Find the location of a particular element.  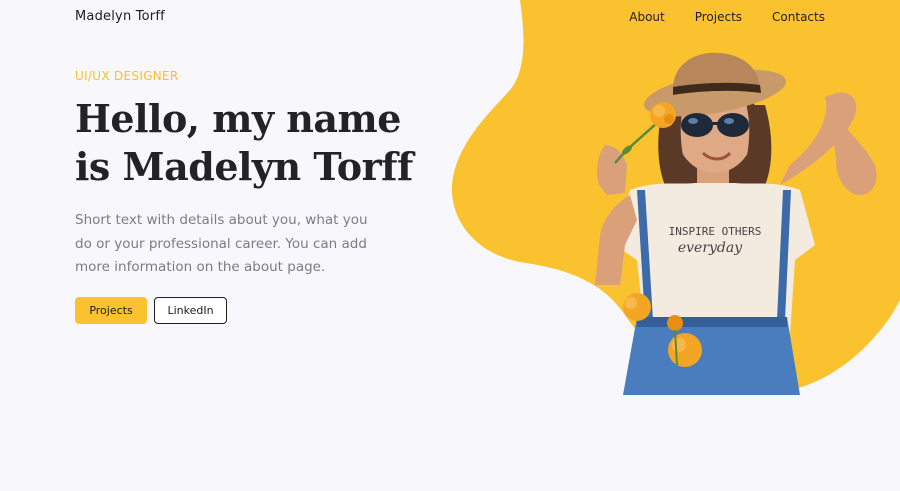

nav-link-contacts: Contacts is located at coordinates (798, 17).